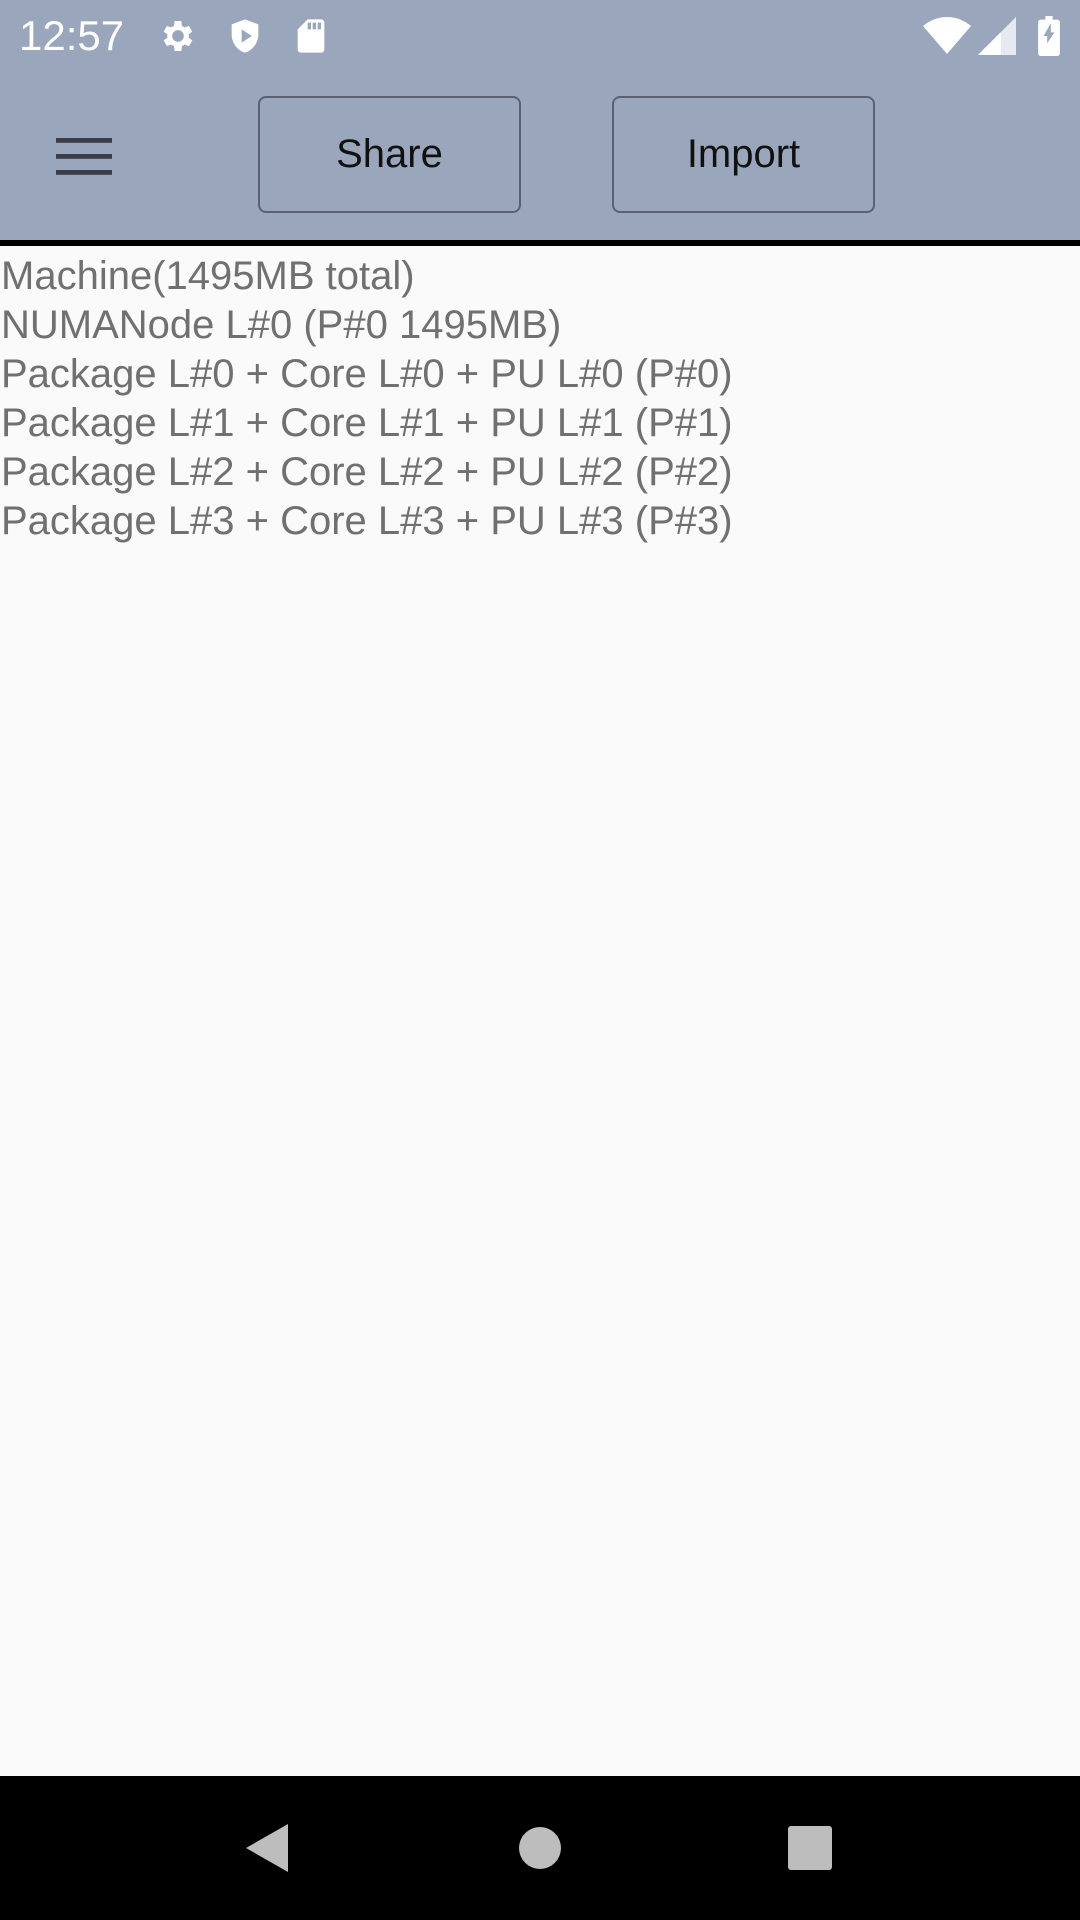 Image resolution: width=1080 pixels, height=1920 pixels. I want to click on shield-play-icon, so click(245, 36).